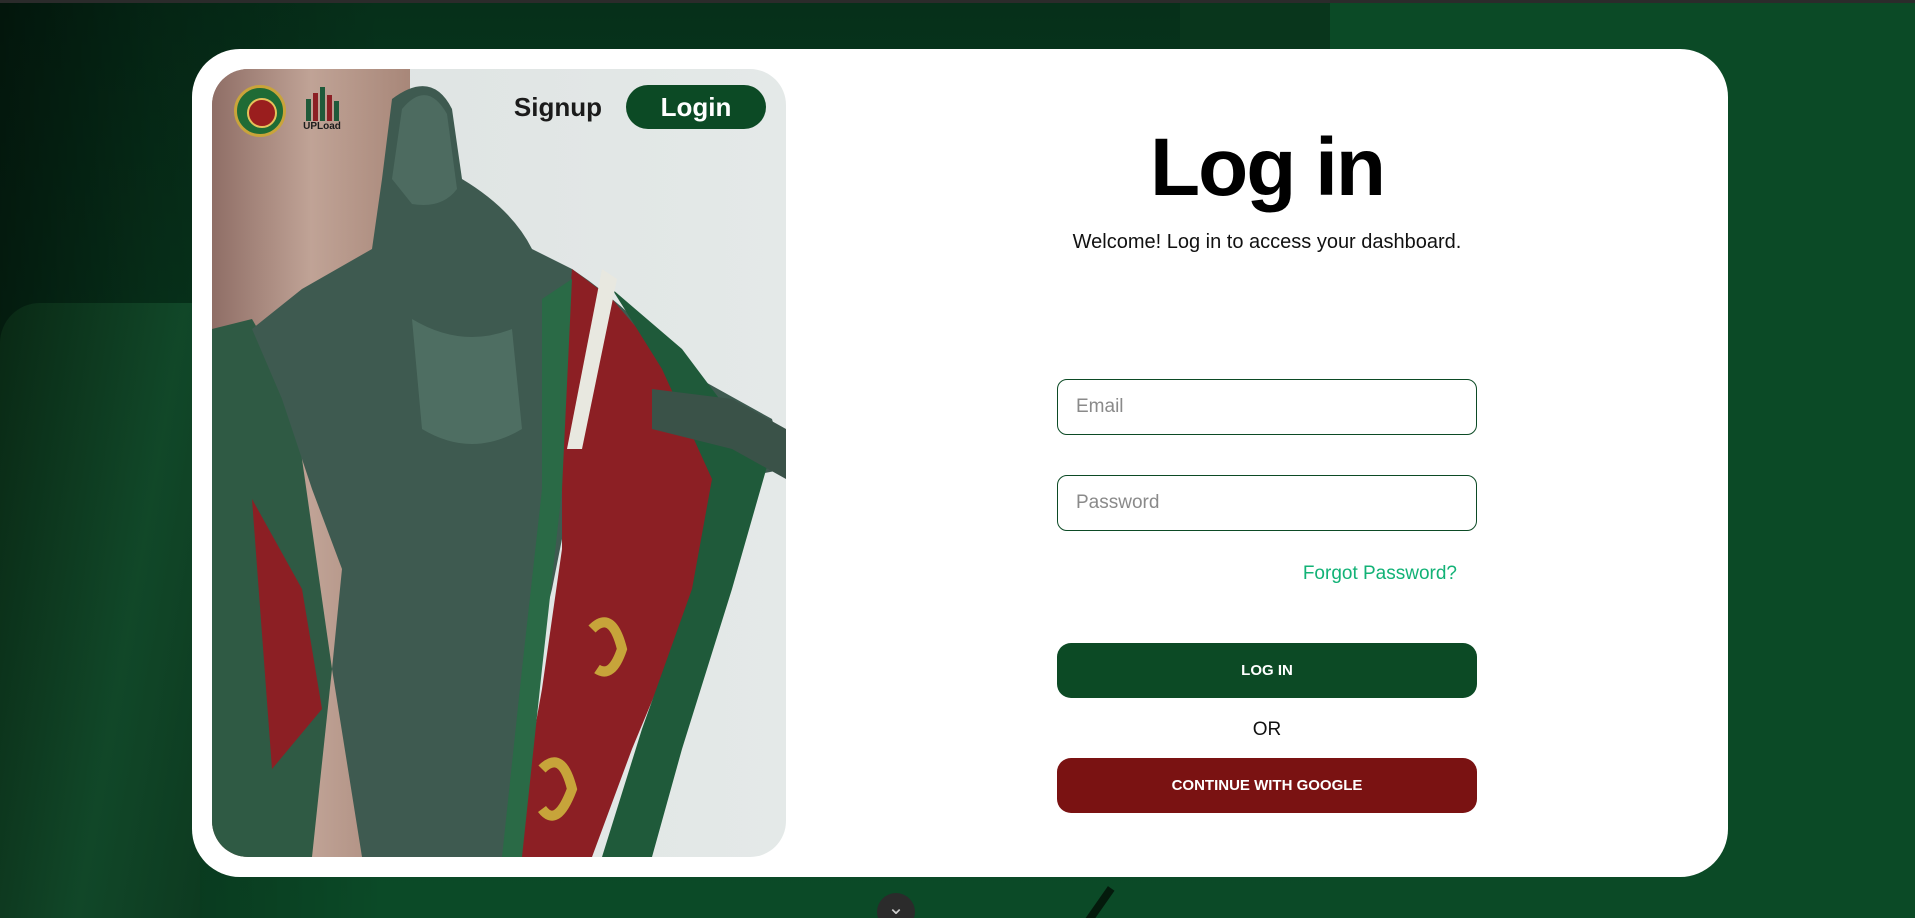 This screenshot has width=1915, height=918. What do you see at coordinates (260, 111) in the screenshot?
I see `up-seal-icon` at bounding box center [260, 111].